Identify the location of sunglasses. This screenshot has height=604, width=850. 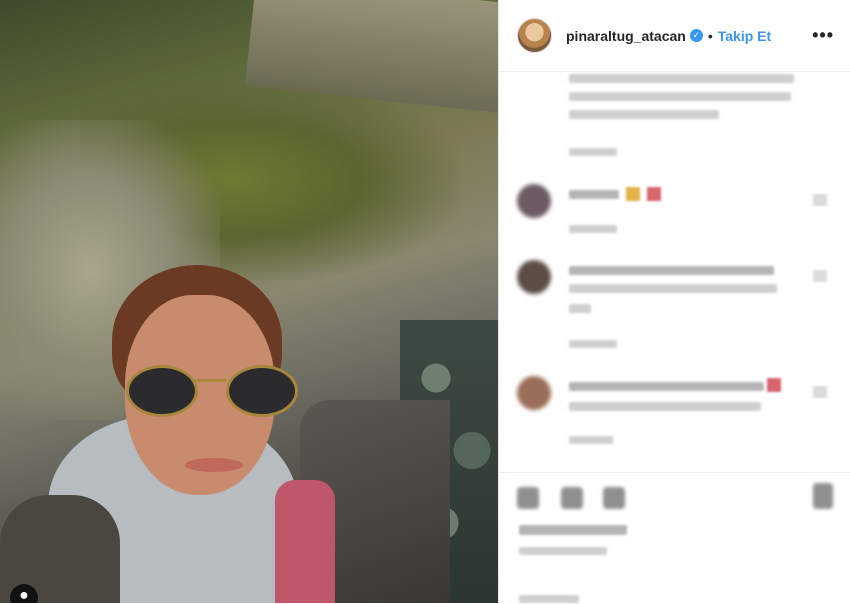
(212, 391).